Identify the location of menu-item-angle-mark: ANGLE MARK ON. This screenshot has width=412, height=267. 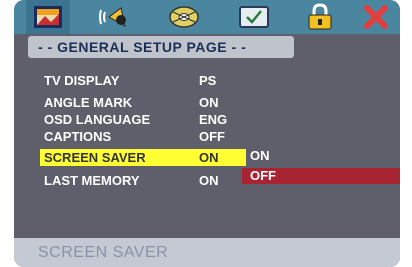
(149, 102).